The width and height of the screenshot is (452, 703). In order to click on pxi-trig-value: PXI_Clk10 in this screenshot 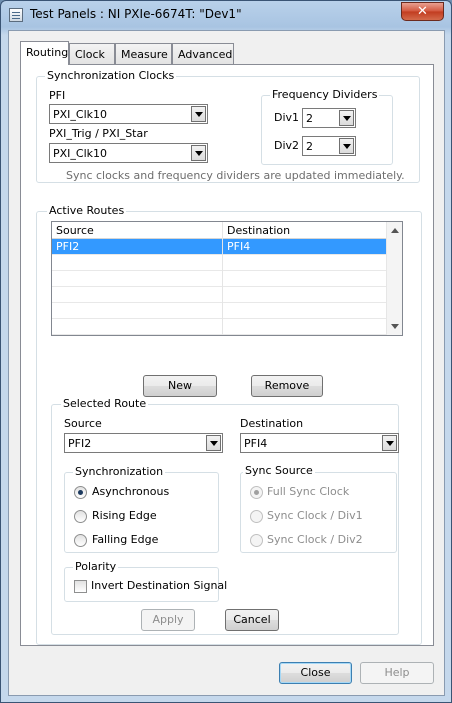, I will do `click(80, 153)`.